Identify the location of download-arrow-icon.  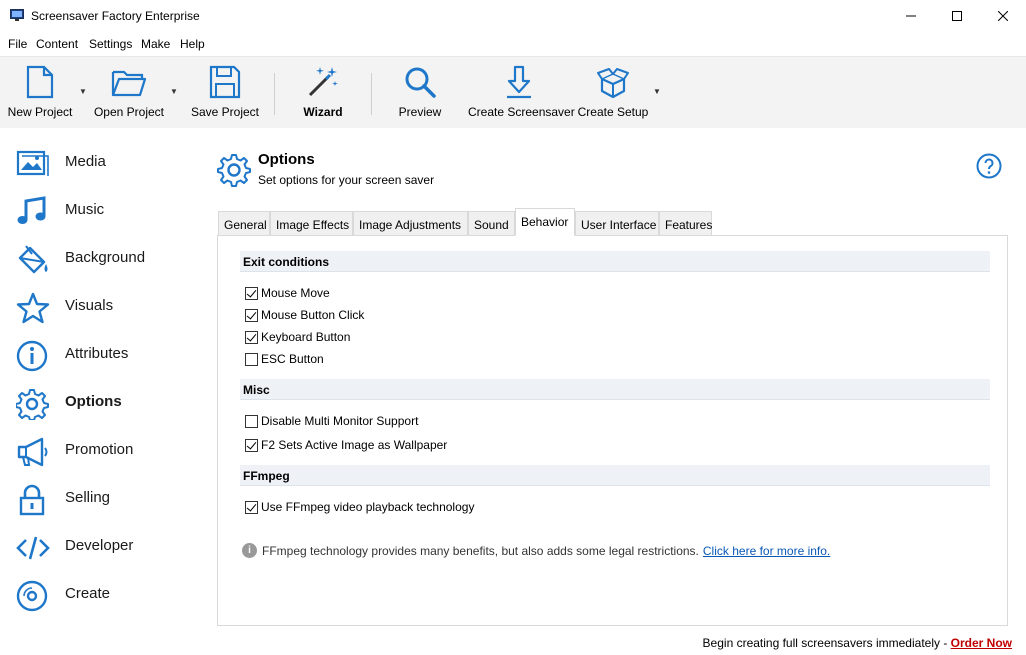
(519, 82).